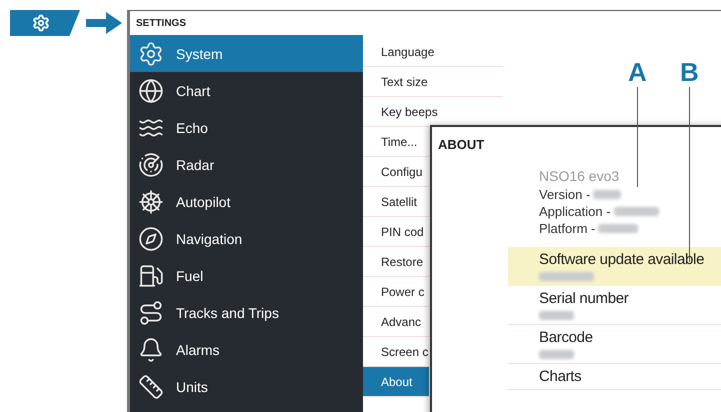 The width and height of the screenshot is (721, 412). What do you see at coordinates (246, 238) in the screenshot?
I see `category-item: Navigation` at bounding box center [246, 238].